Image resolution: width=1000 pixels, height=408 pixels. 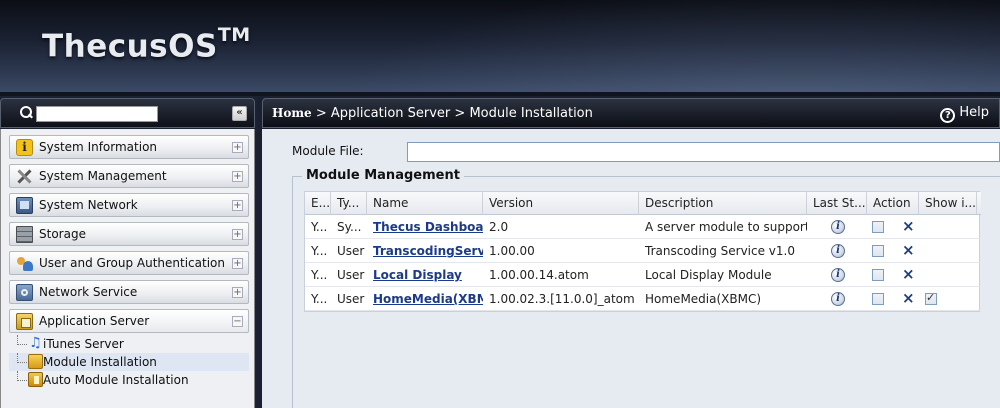 I want to click on sidebar-search-input, so click(x=97, y=114).